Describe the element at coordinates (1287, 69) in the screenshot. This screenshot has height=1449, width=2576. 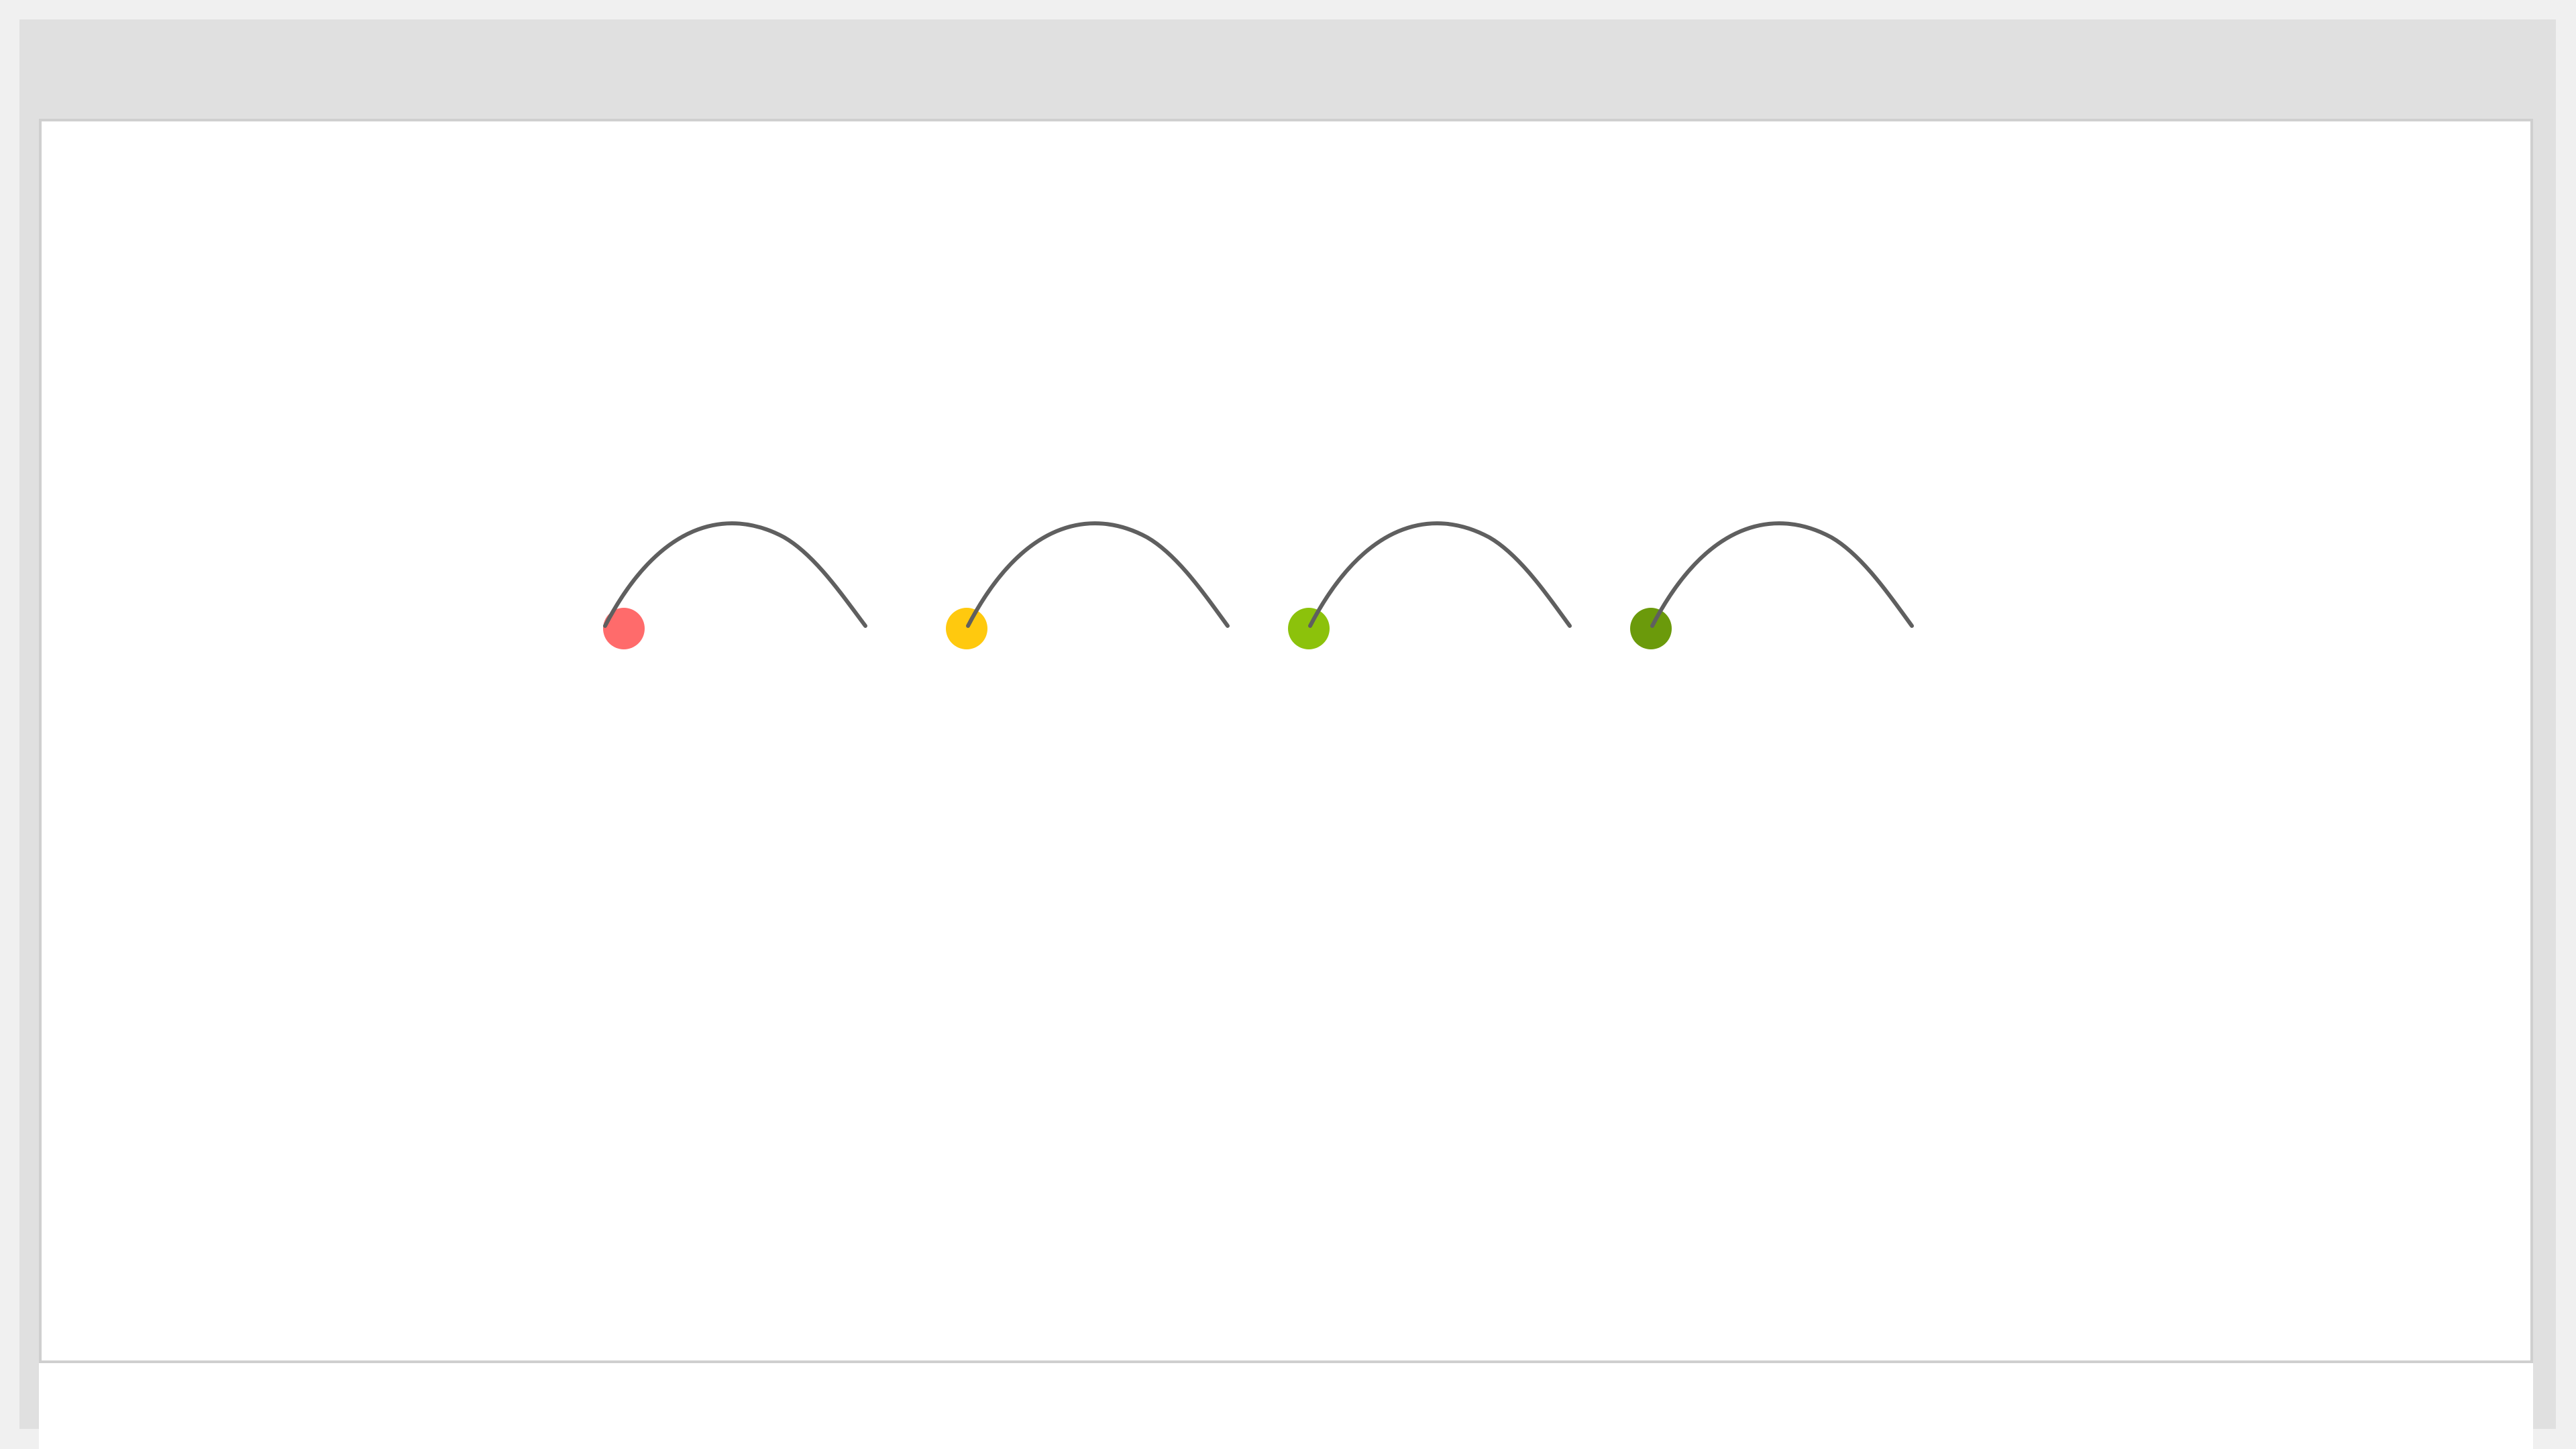
I see `toolbar` at that location.